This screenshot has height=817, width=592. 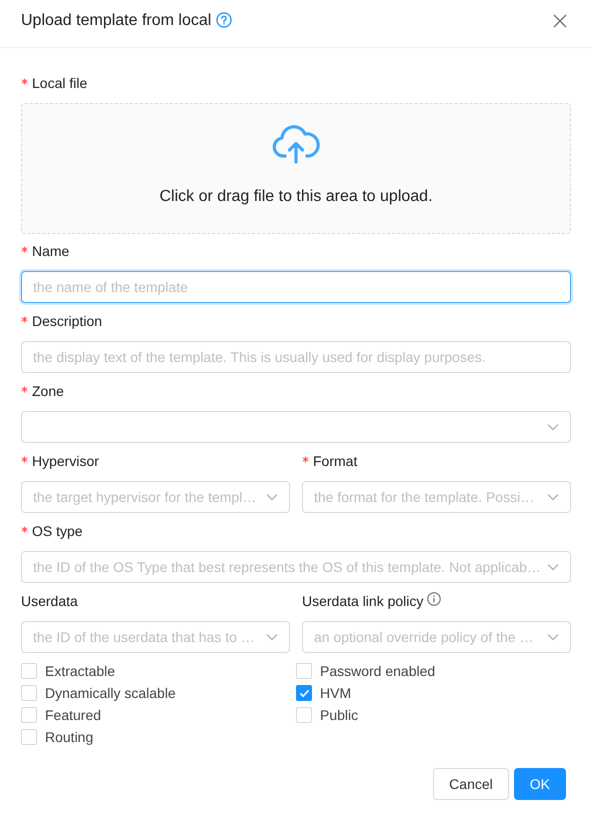 What do you see at coordinates (560, 21) in the screenshot?
I see `close-icon` at bounding box center [560, 21].